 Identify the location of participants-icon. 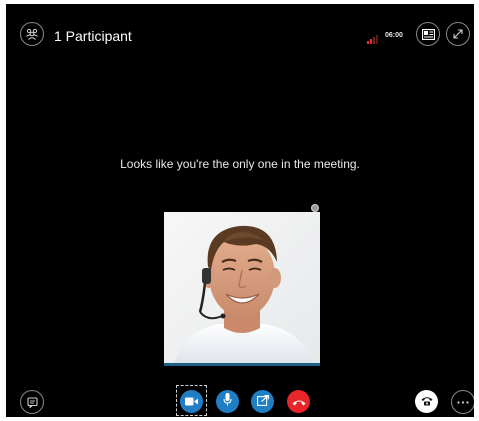
(32, 34).